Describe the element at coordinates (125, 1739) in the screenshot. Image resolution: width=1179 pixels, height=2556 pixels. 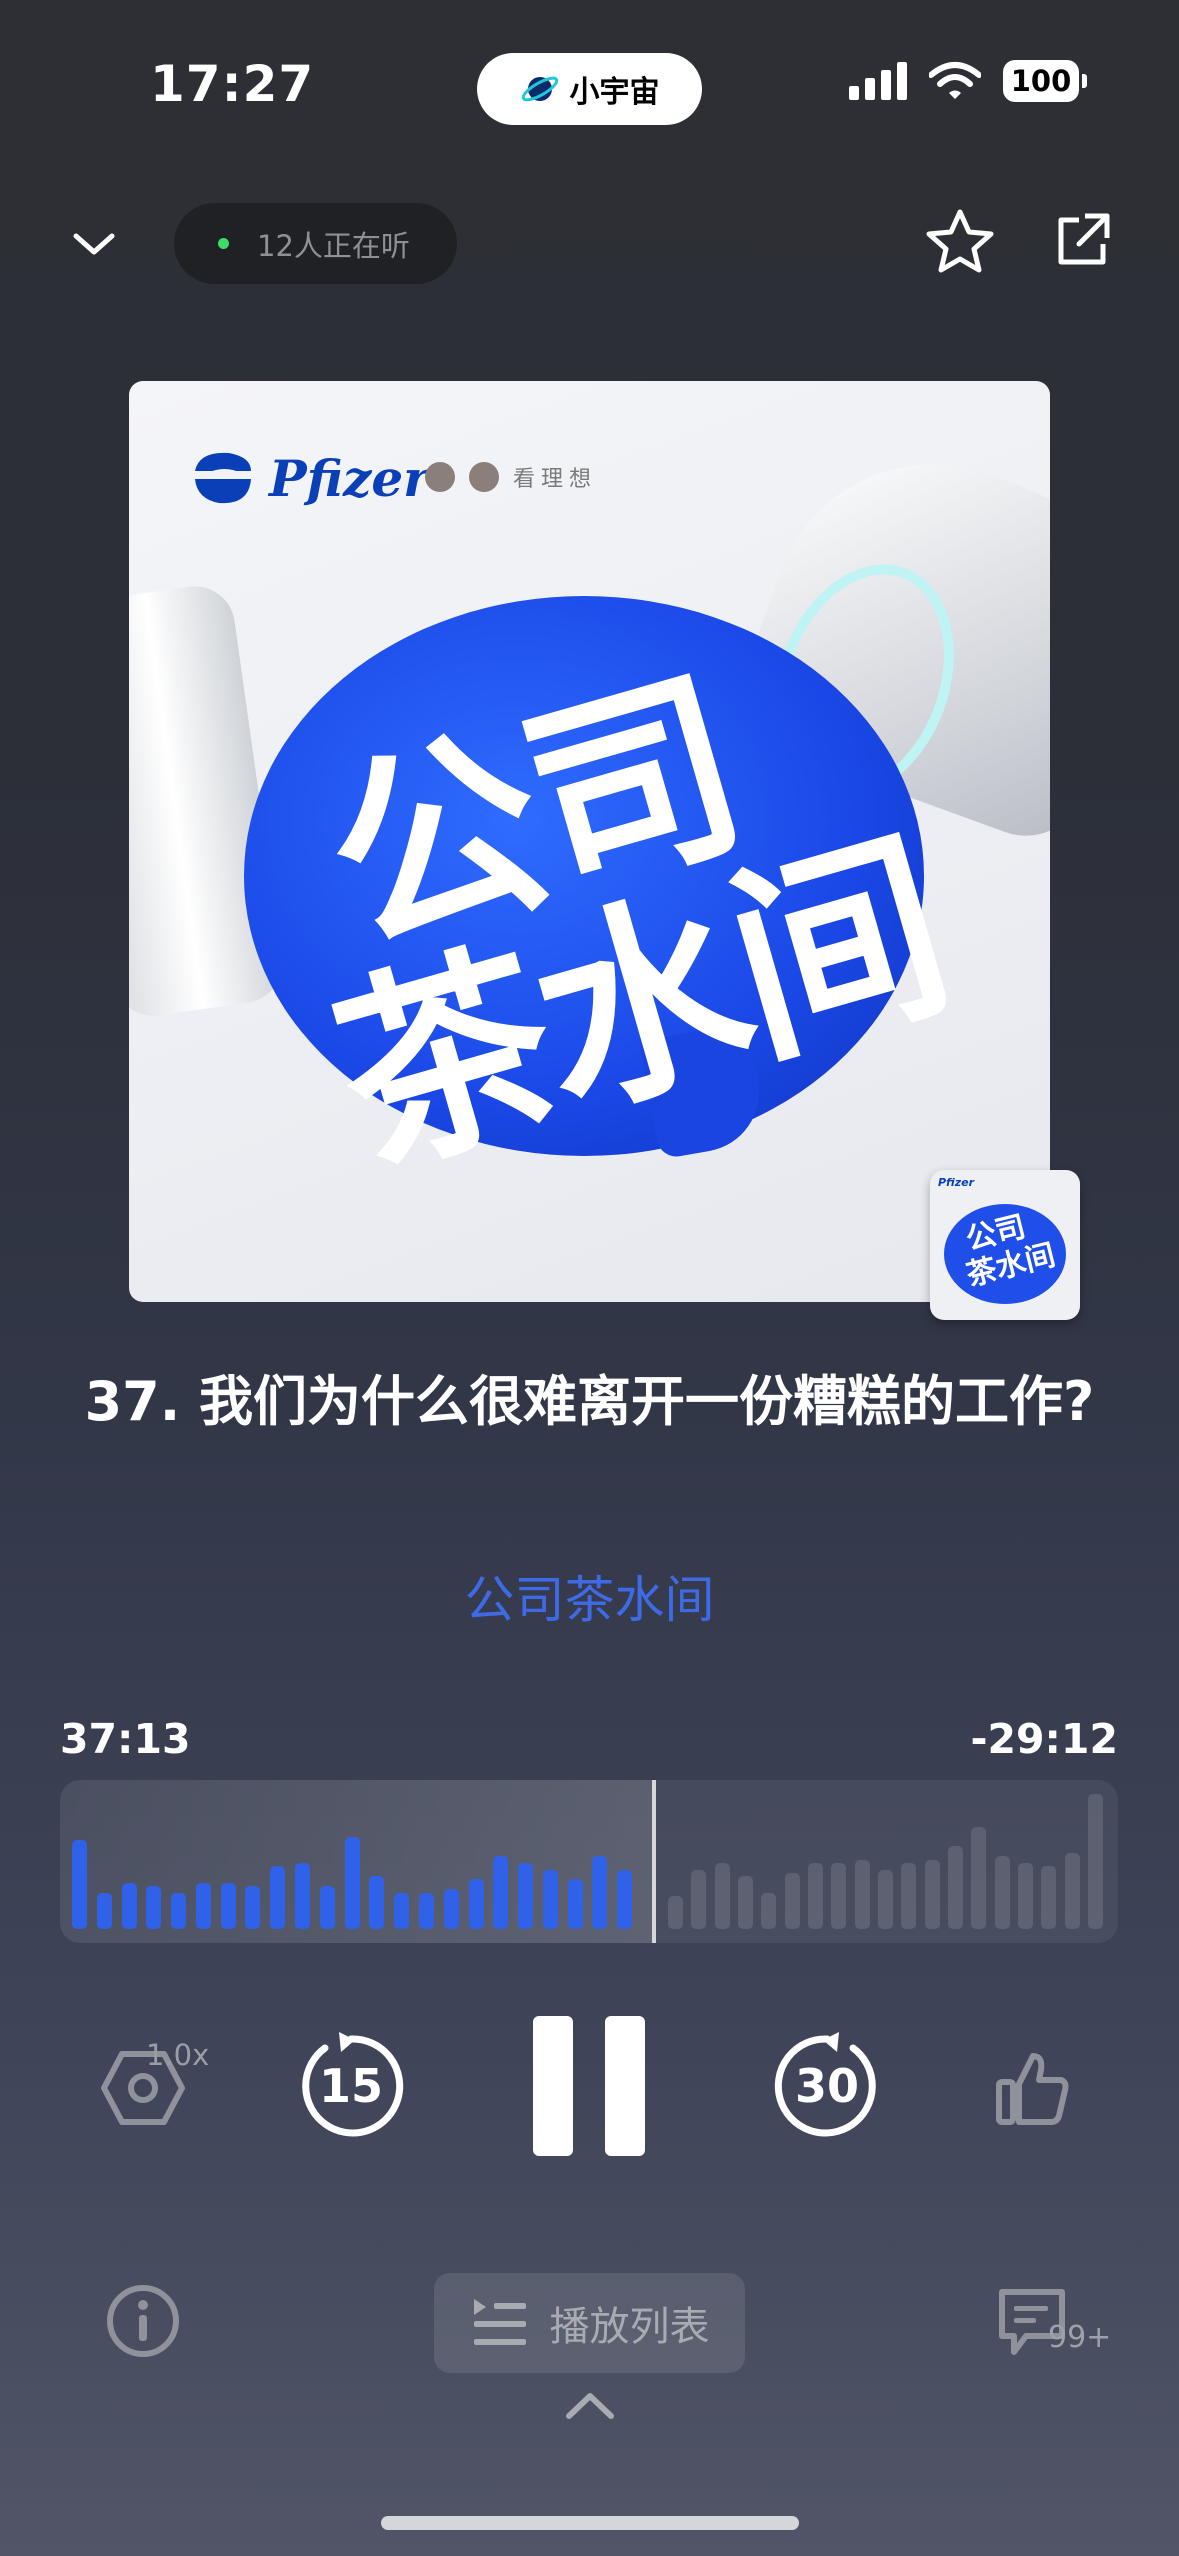
I see `elapsed-time: 37:13` at that location.